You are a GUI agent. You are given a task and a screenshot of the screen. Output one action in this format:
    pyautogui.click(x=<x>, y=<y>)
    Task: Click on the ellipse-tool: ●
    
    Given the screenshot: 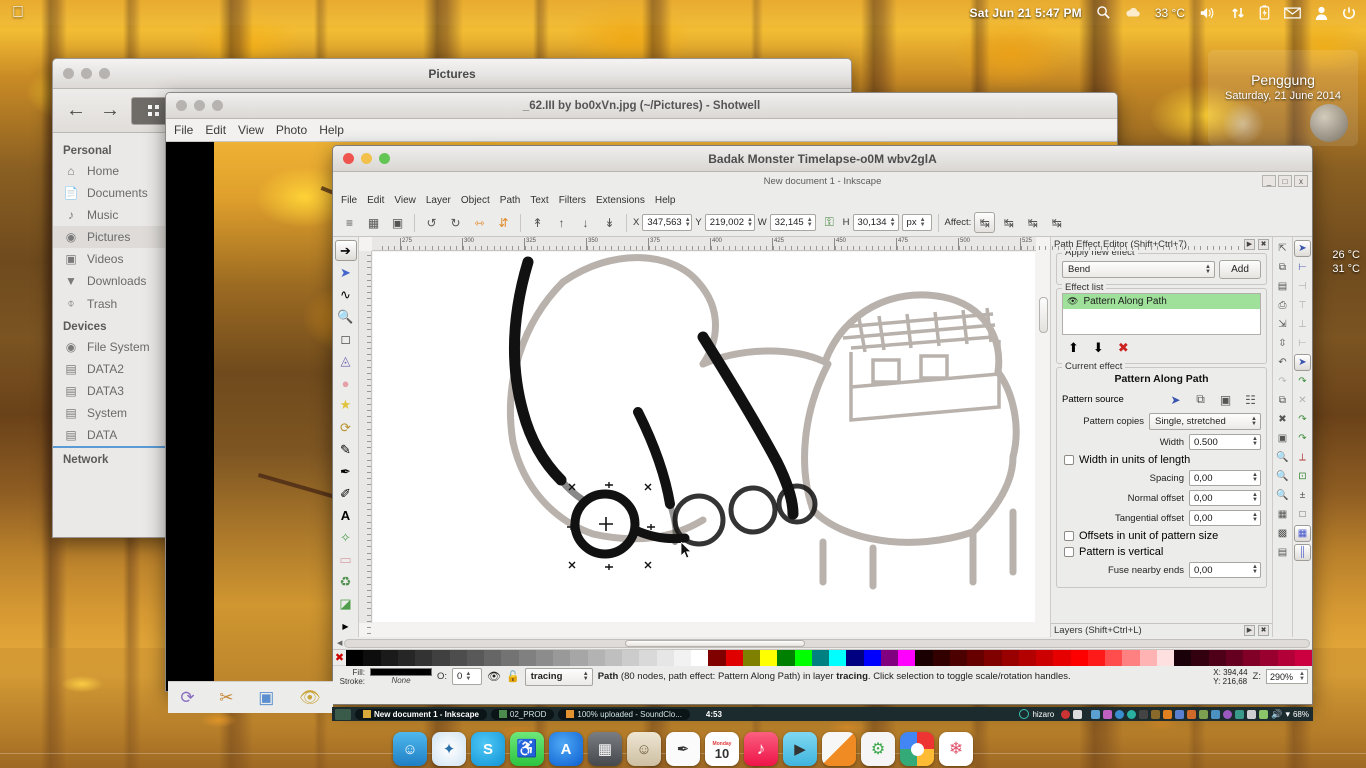 What is the action you would take?
    pyautogui.click(x=346, y=383)
    